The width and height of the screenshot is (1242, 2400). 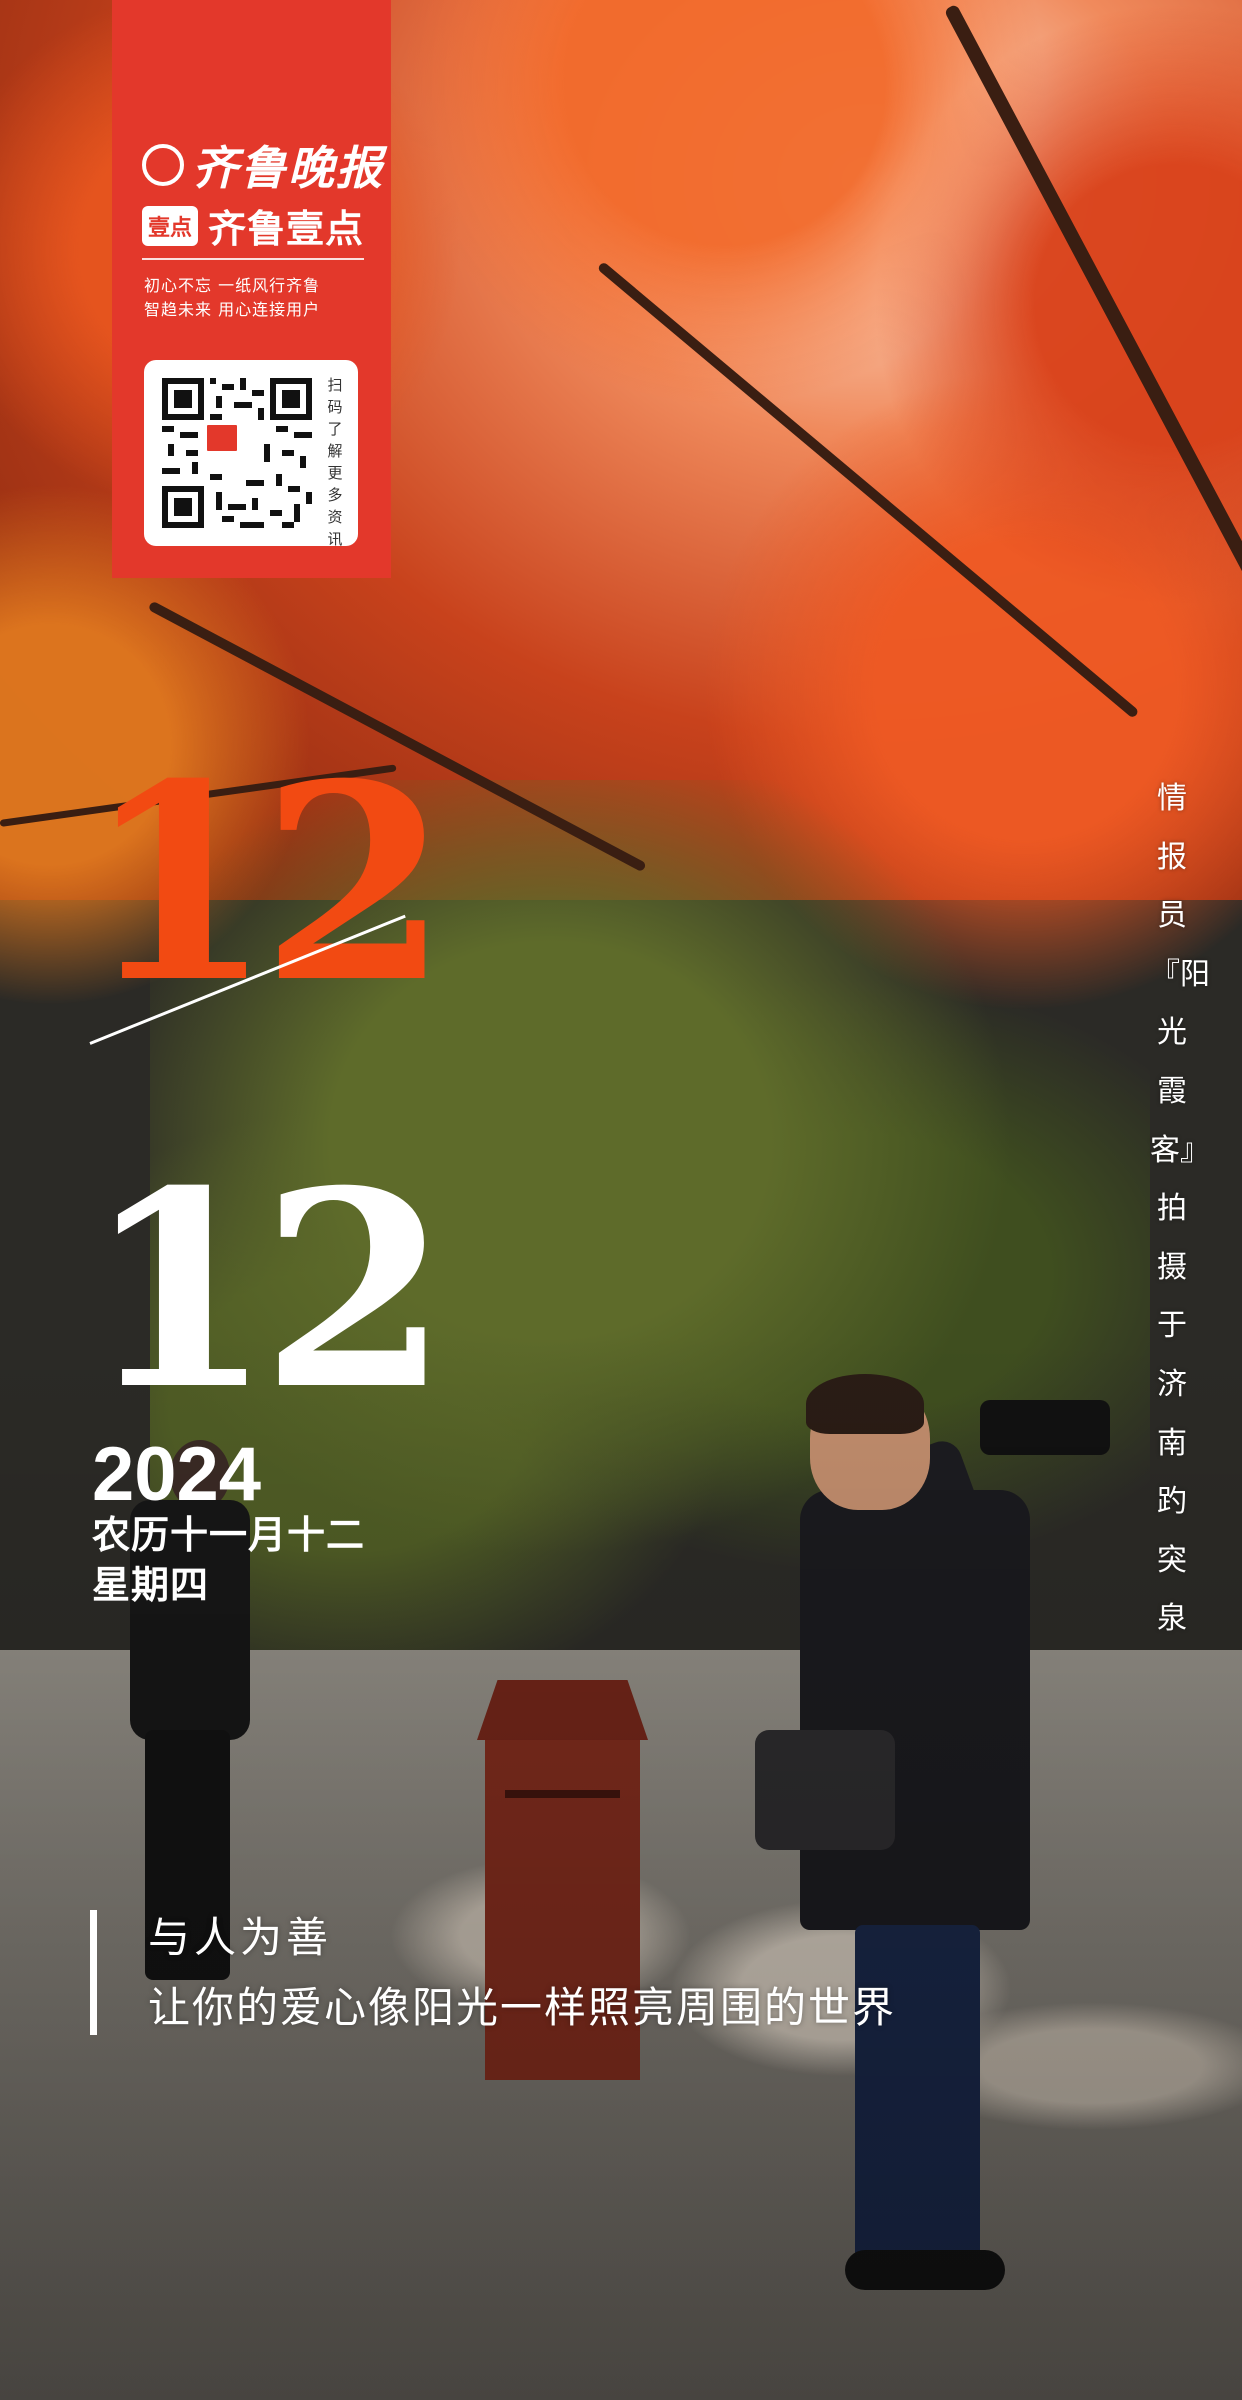 I want to click on quote-text: 让你的爱心像阳光一样照亮周围的世界, so click(x=522, y=2007).